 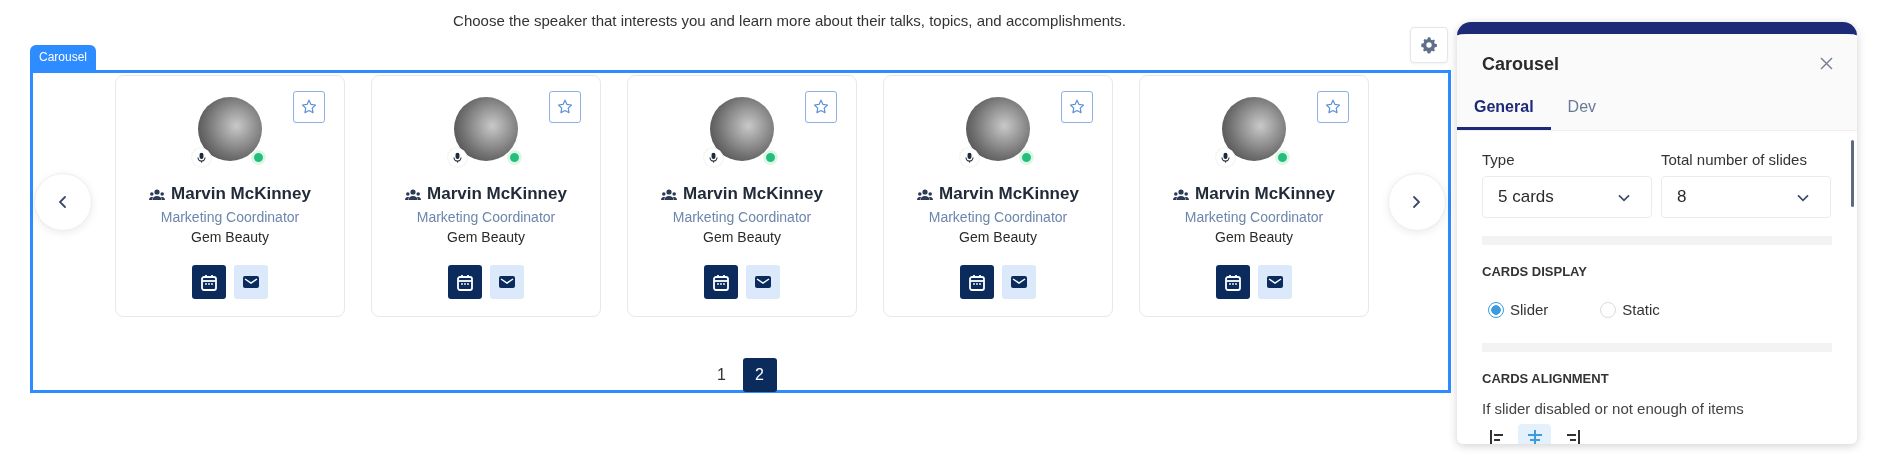 What do you see at coordinates (1582, 108) in the screenshot?
I see `panel-tab: Dev` at bounding box center [1582, 108].